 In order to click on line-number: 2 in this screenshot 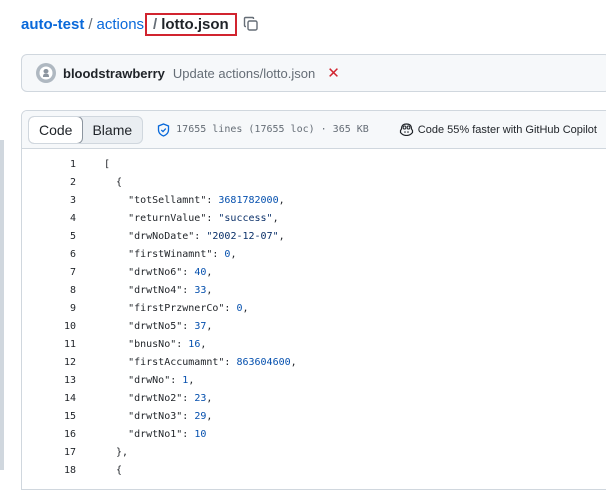, I will do `click(49, 182)`.